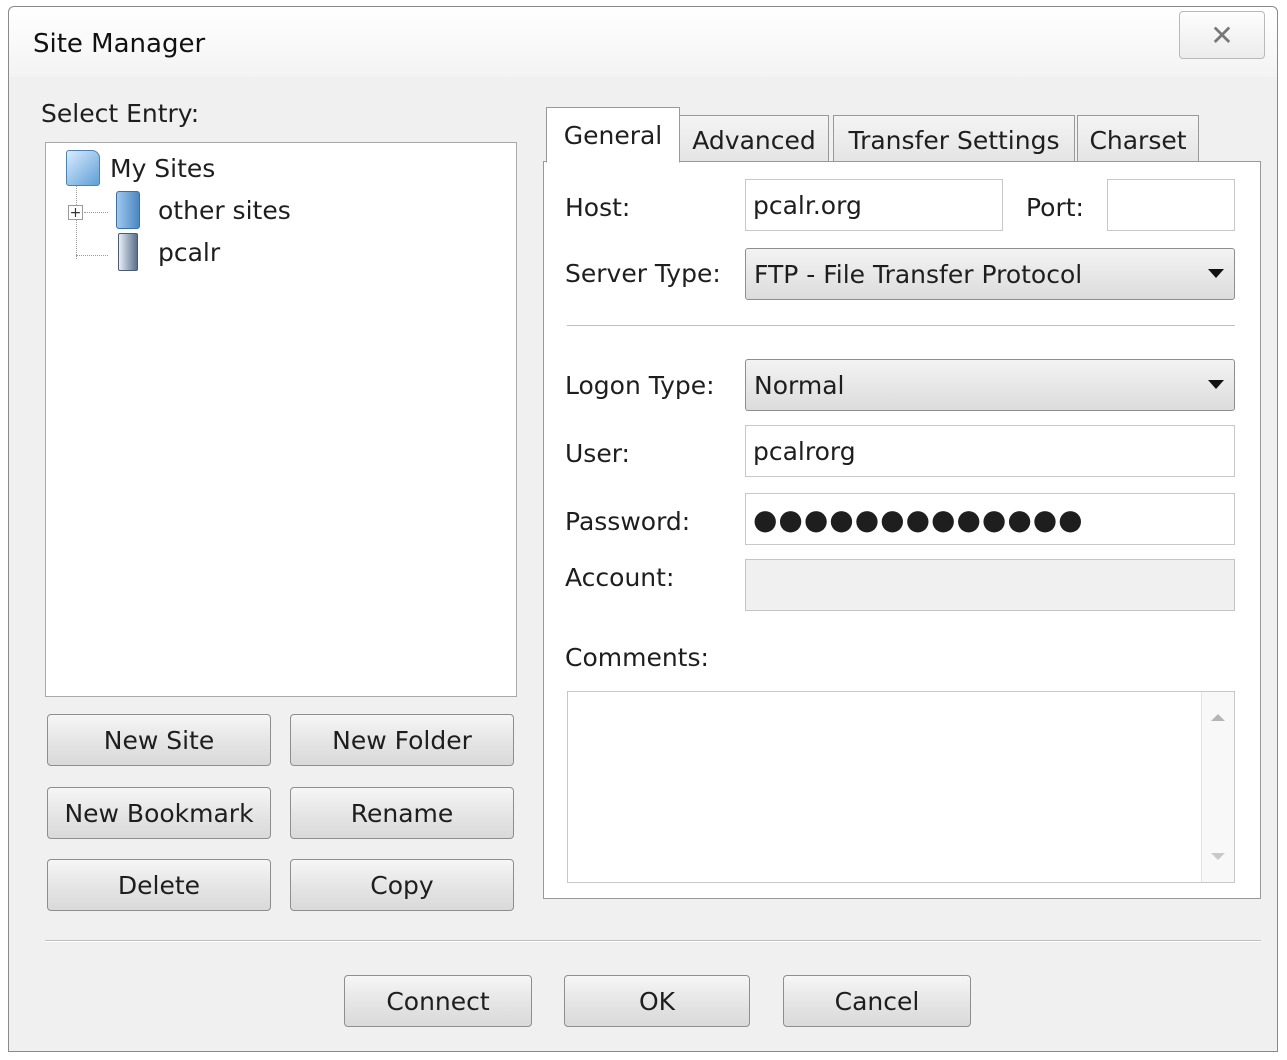  Describe the element at coordinates (799, 385) in the screenshot. I see `logon-type-value: Normal` at that location.